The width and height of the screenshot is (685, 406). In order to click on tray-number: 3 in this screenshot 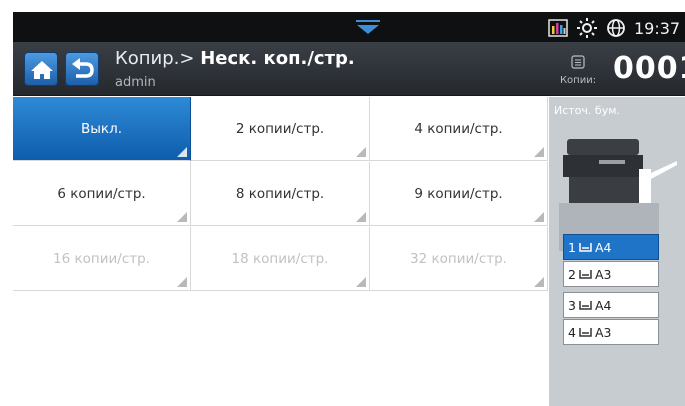, I will do `click(572, 305)`.